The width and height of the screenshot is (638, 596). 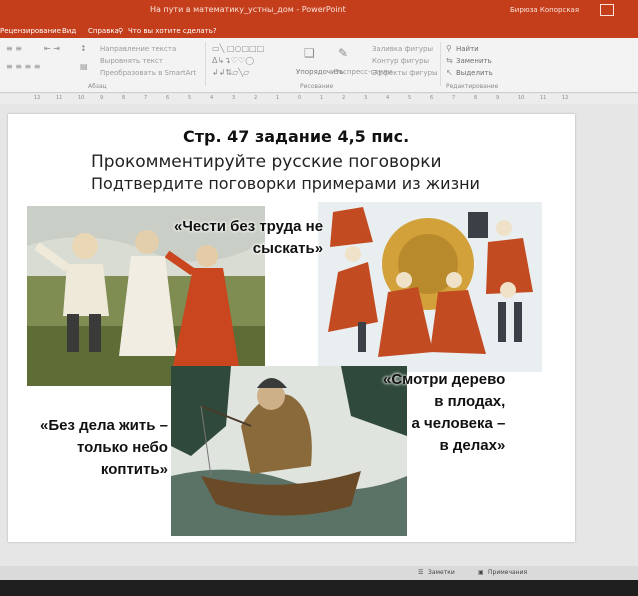 I want to click on status-bar: ☰ Заметки ▣ Примечания, so click(x=319, y=573).